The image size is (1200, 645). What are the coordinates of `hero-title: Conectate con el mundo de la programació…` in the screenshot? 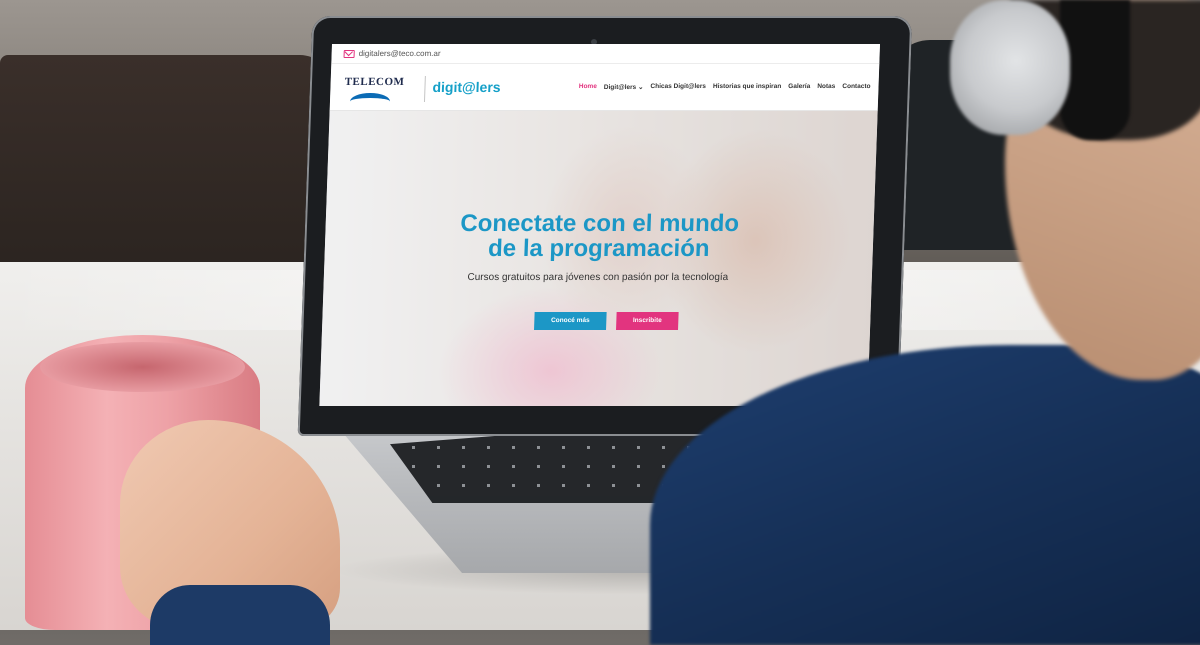 It's located at (599, 236).